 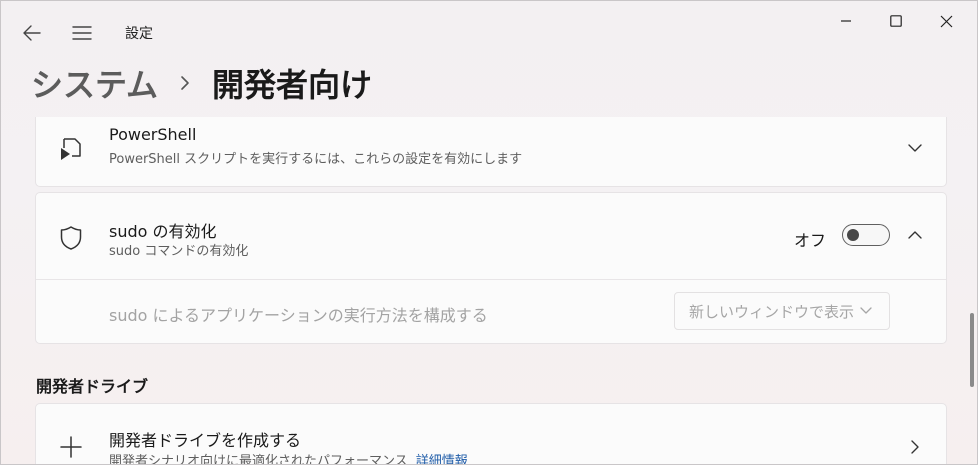 I want to click on powershell-subtitle: PowerShell スクリプトを実行するには、これらの設定を有効にします, so click(x=316, y=159).